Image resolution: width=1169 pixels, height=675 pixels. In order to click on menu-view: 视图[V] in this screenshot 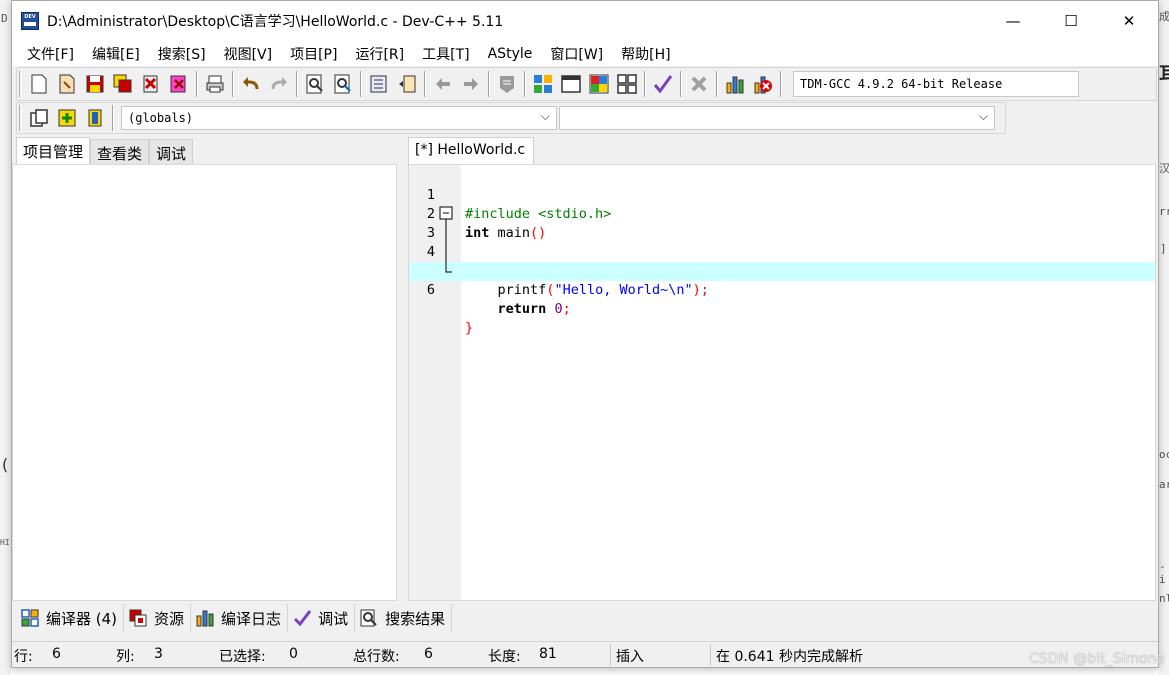, I will do `click(248, 54)`.